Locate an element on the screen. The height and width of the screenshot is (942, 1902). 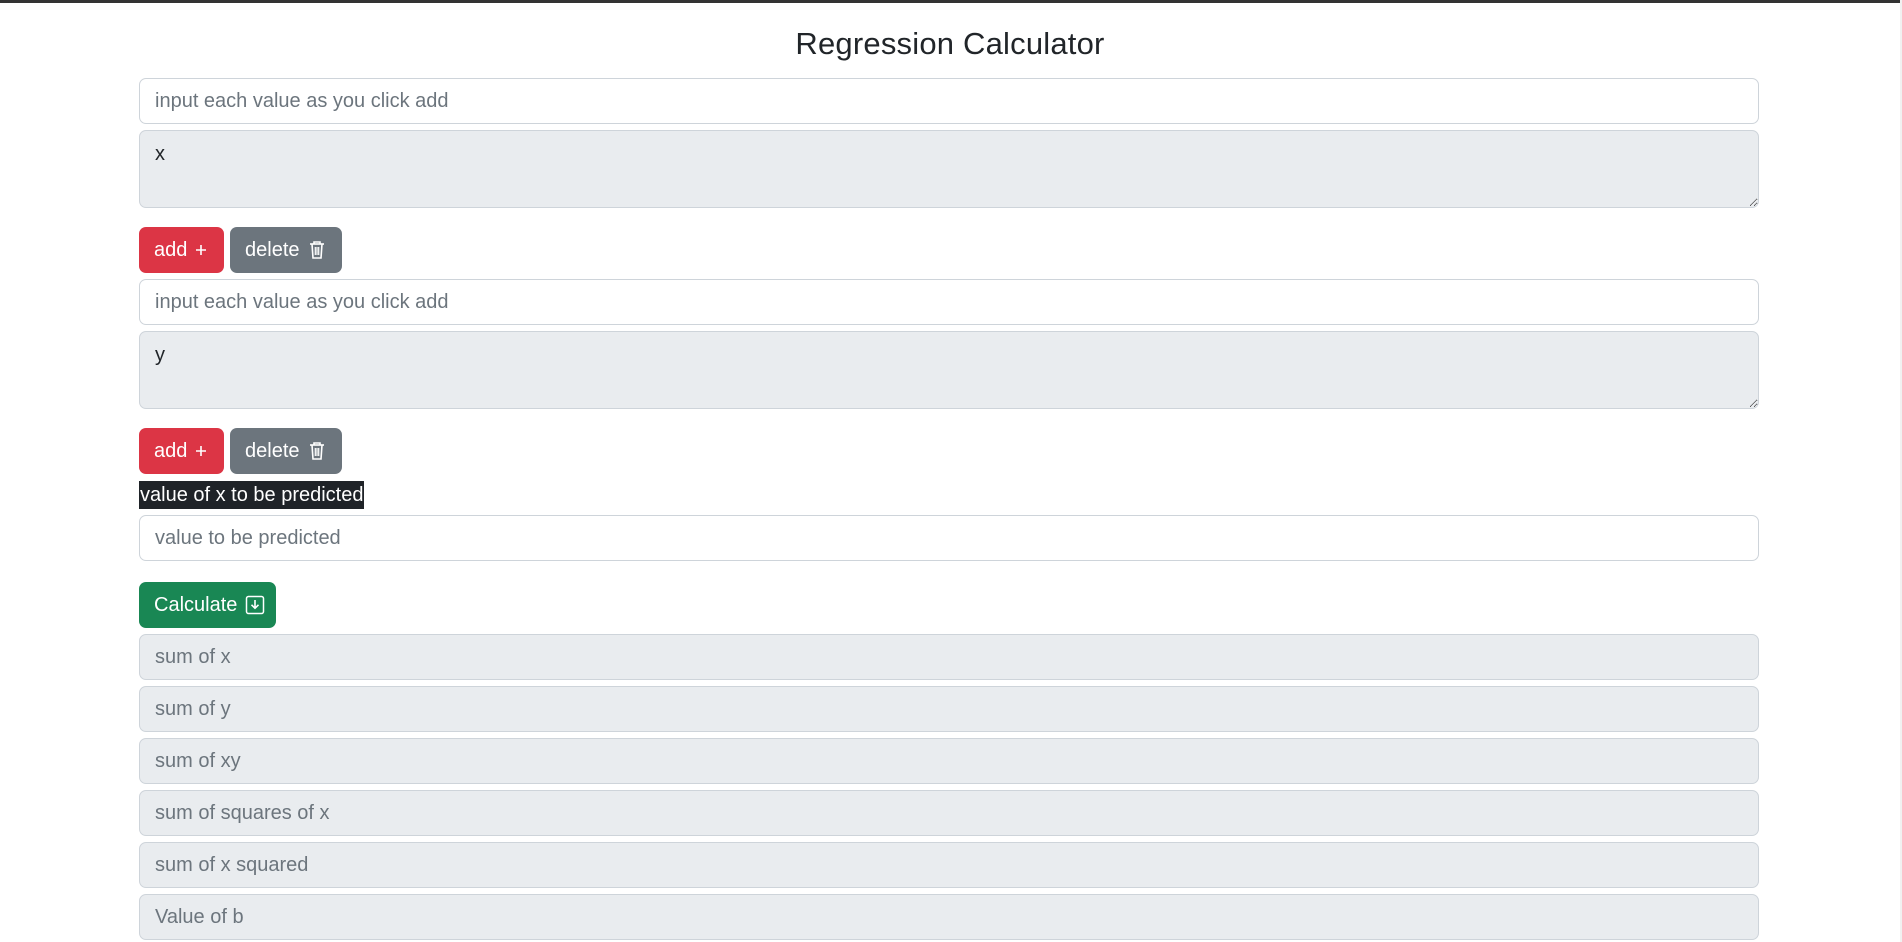
x-value-input is located at coordinates (949, 101).